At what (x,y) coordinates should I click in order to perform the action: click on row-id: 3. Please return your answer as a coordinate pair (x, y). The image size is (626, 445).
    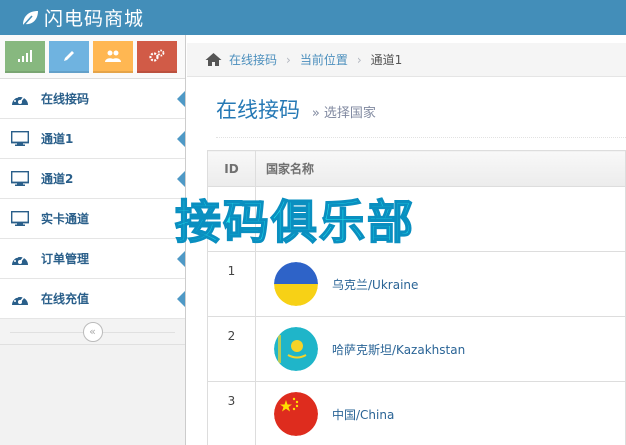
    Looking at the image, I should click on (231, 413).